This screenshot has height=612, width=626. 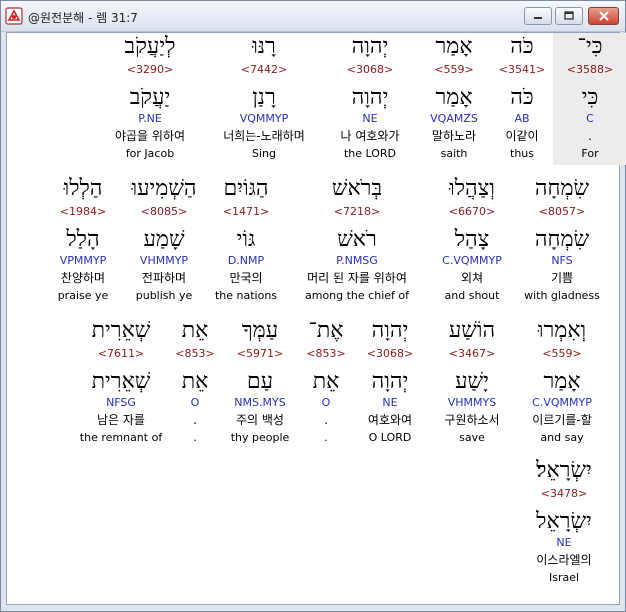 I want to click on word-cell: כִּי־ <3588> כִּי C . For, so click(x=589, y=99).